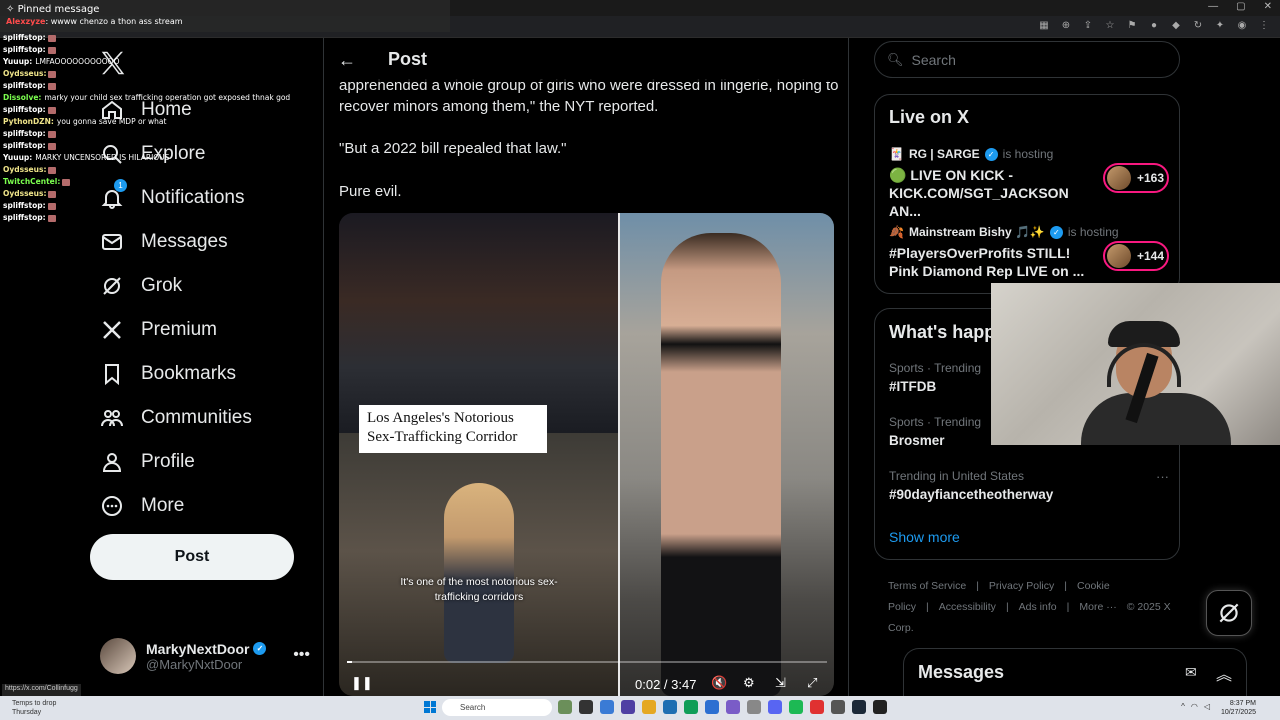  What do you see at coordinates (347, 60) in the screenshot?
I see `back-arrow-icon: ←` at bounding box center [347, 60].